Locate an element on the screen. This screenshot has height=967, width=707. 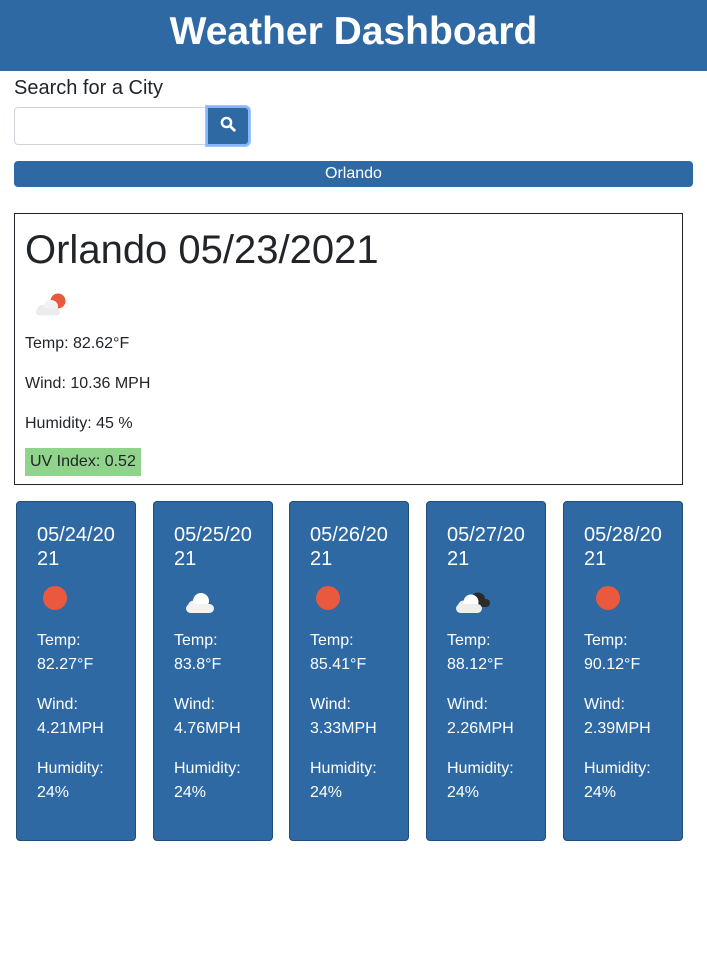
forecast-date: 05/25/2021 is located at coordinates (213, 547).